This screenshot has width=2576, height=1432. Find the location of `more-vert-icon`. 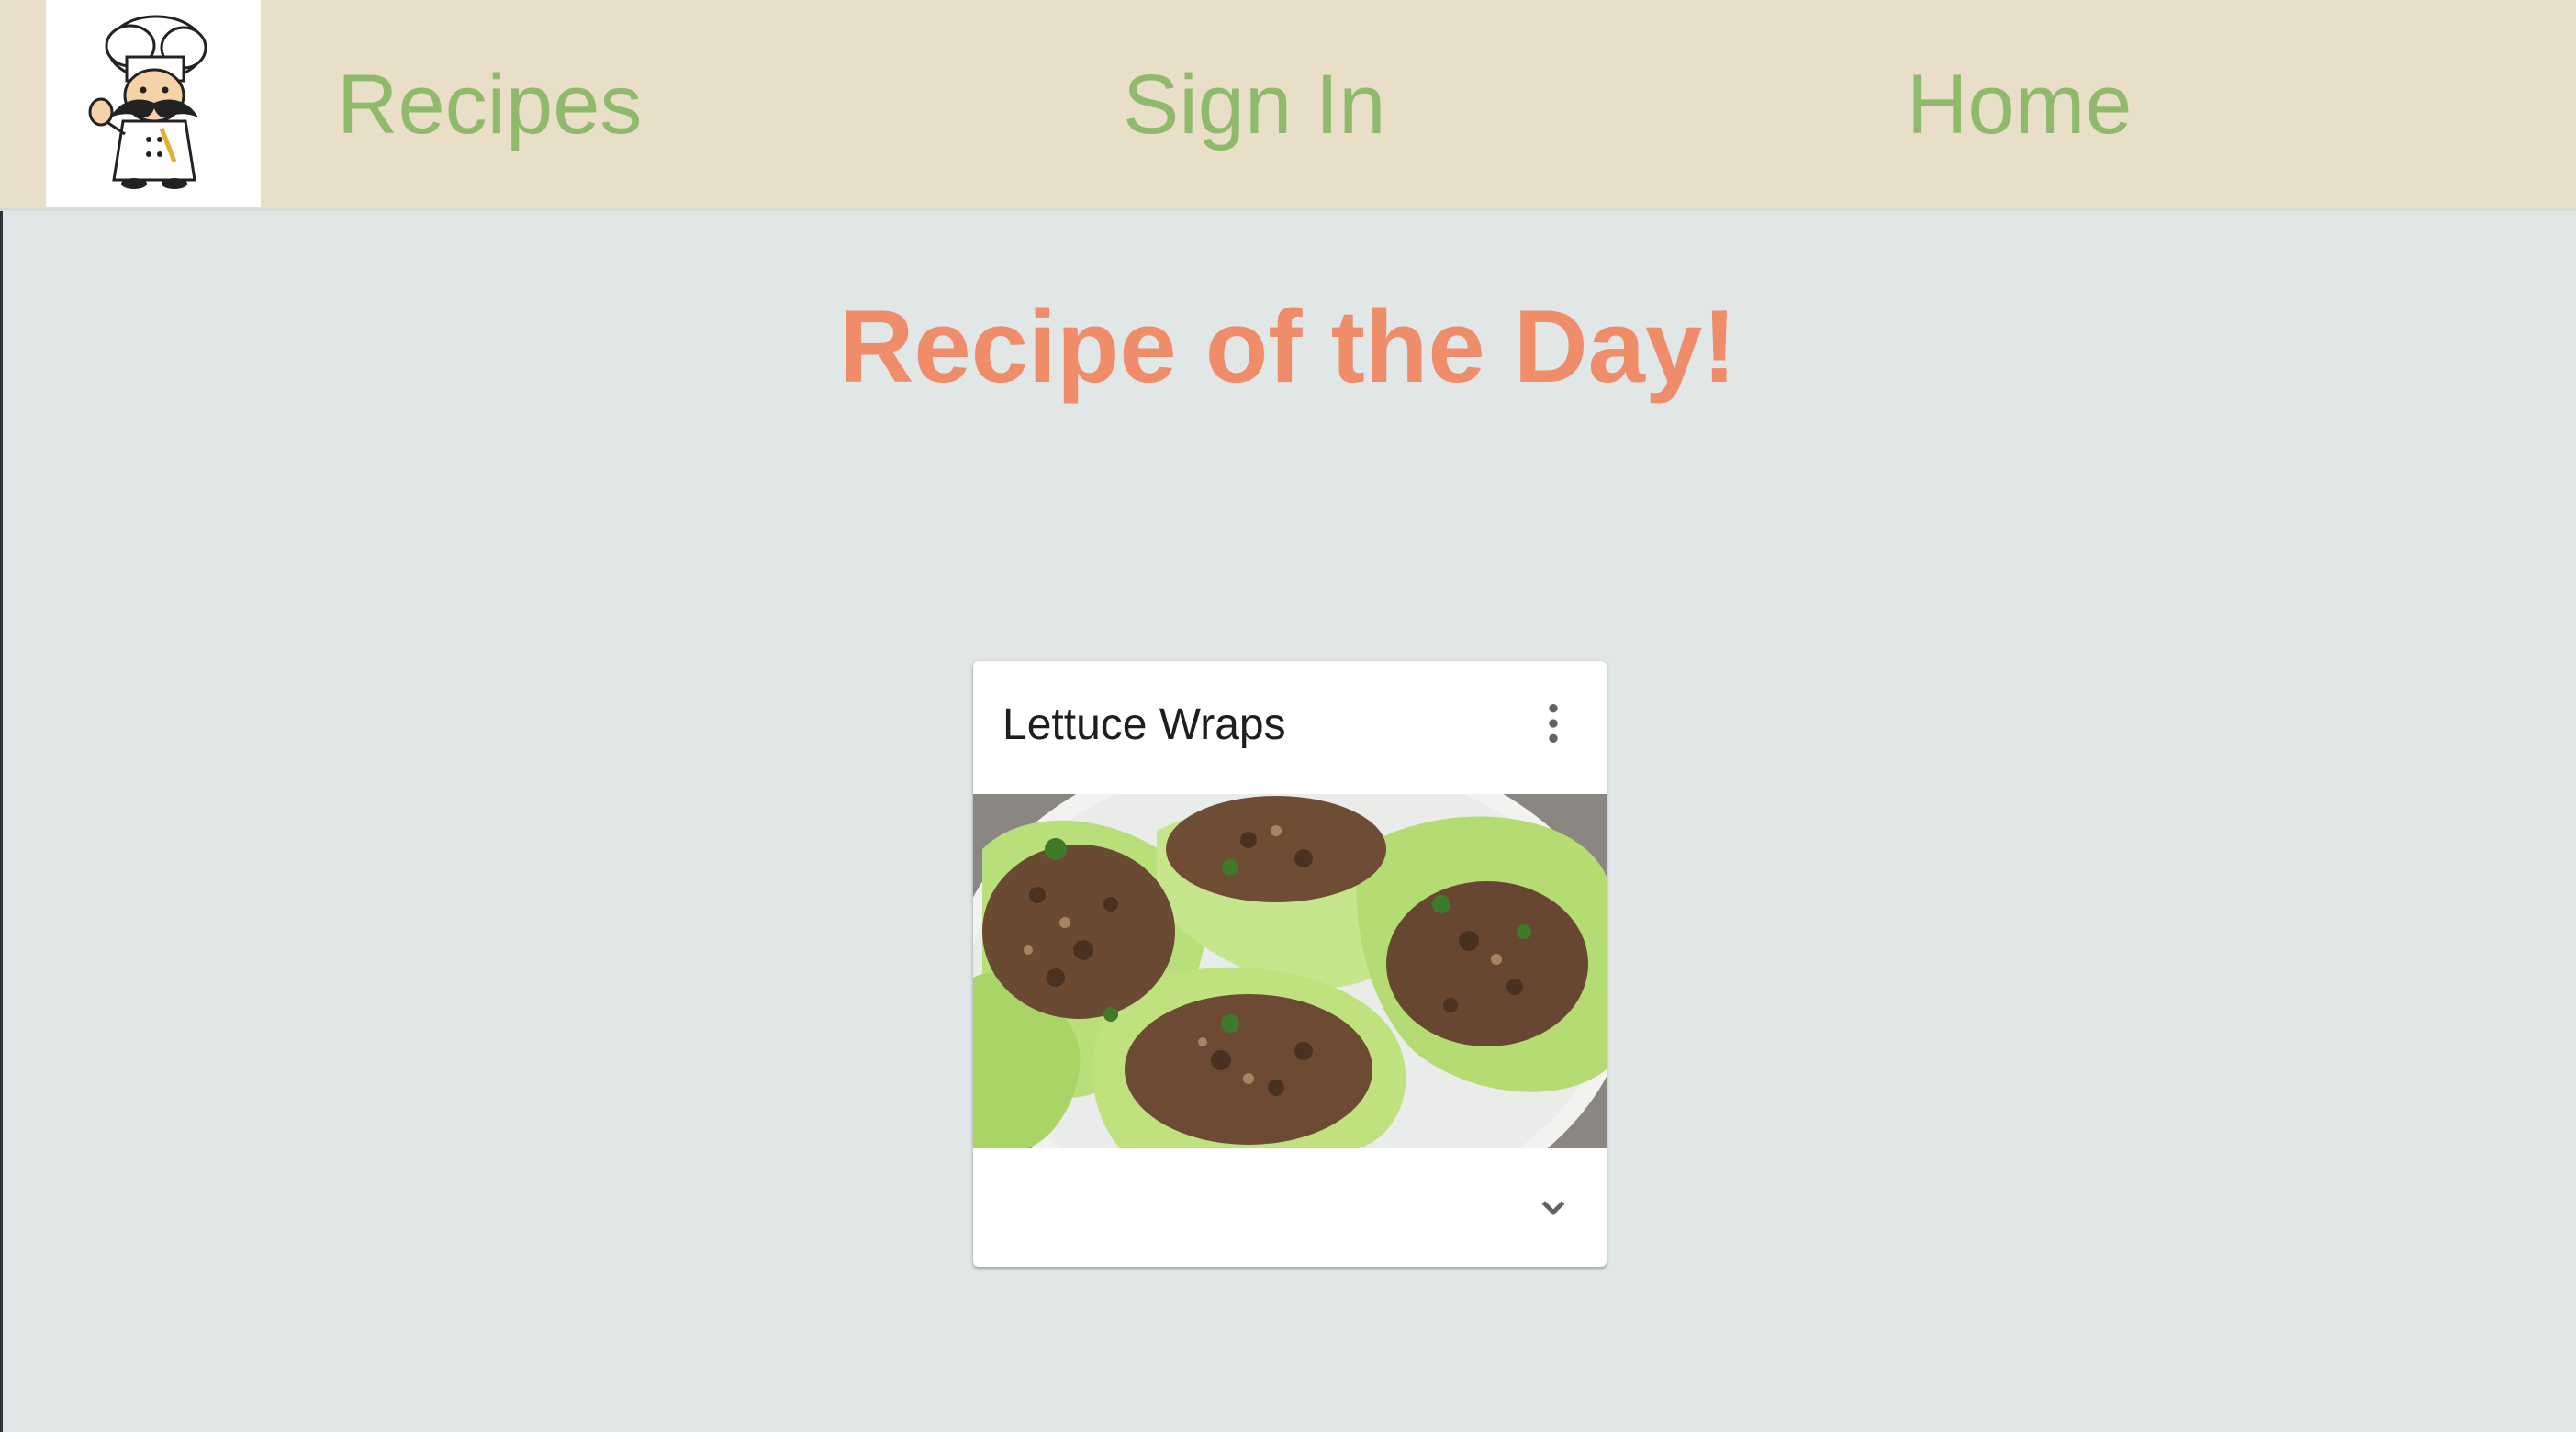

more-vert-icon is located at coordinates (1553, 723).